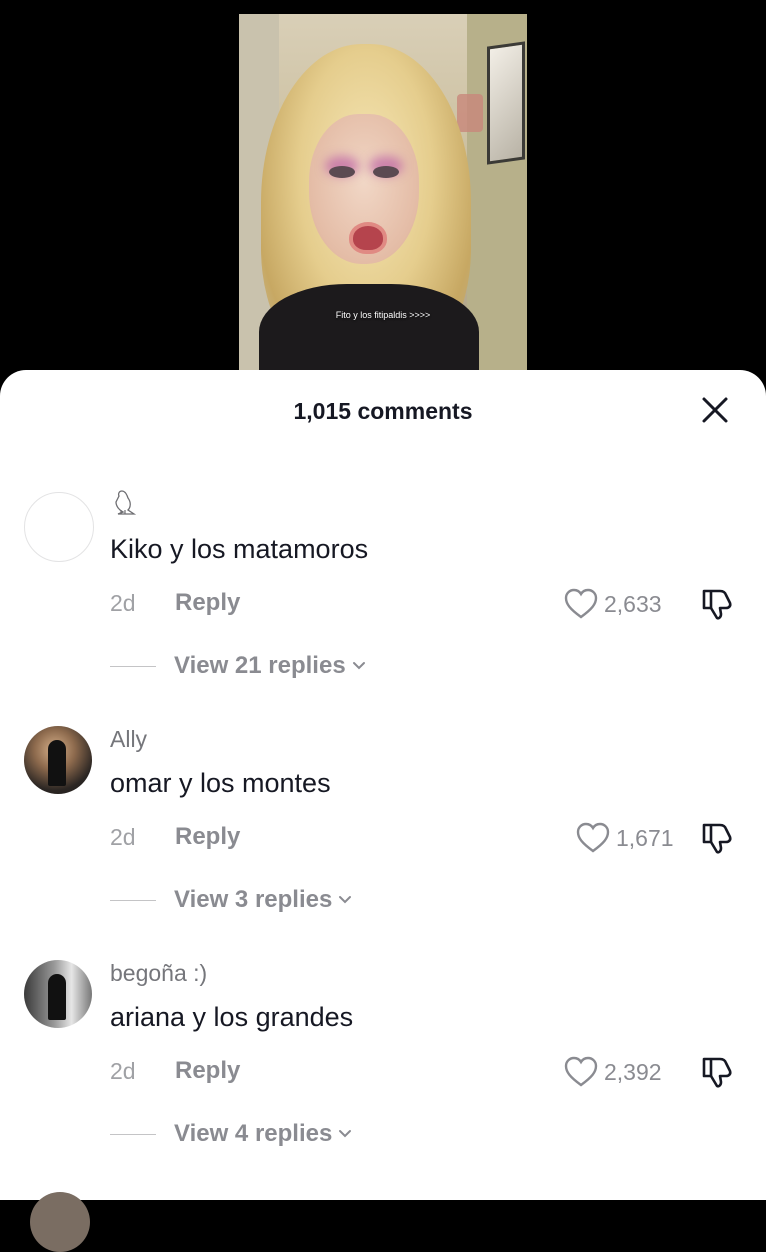 The width and height of the screenshot is (766, 1252). Describe the element at coordinates (364, 189) in the screenshot. I see `person-face` at that location.